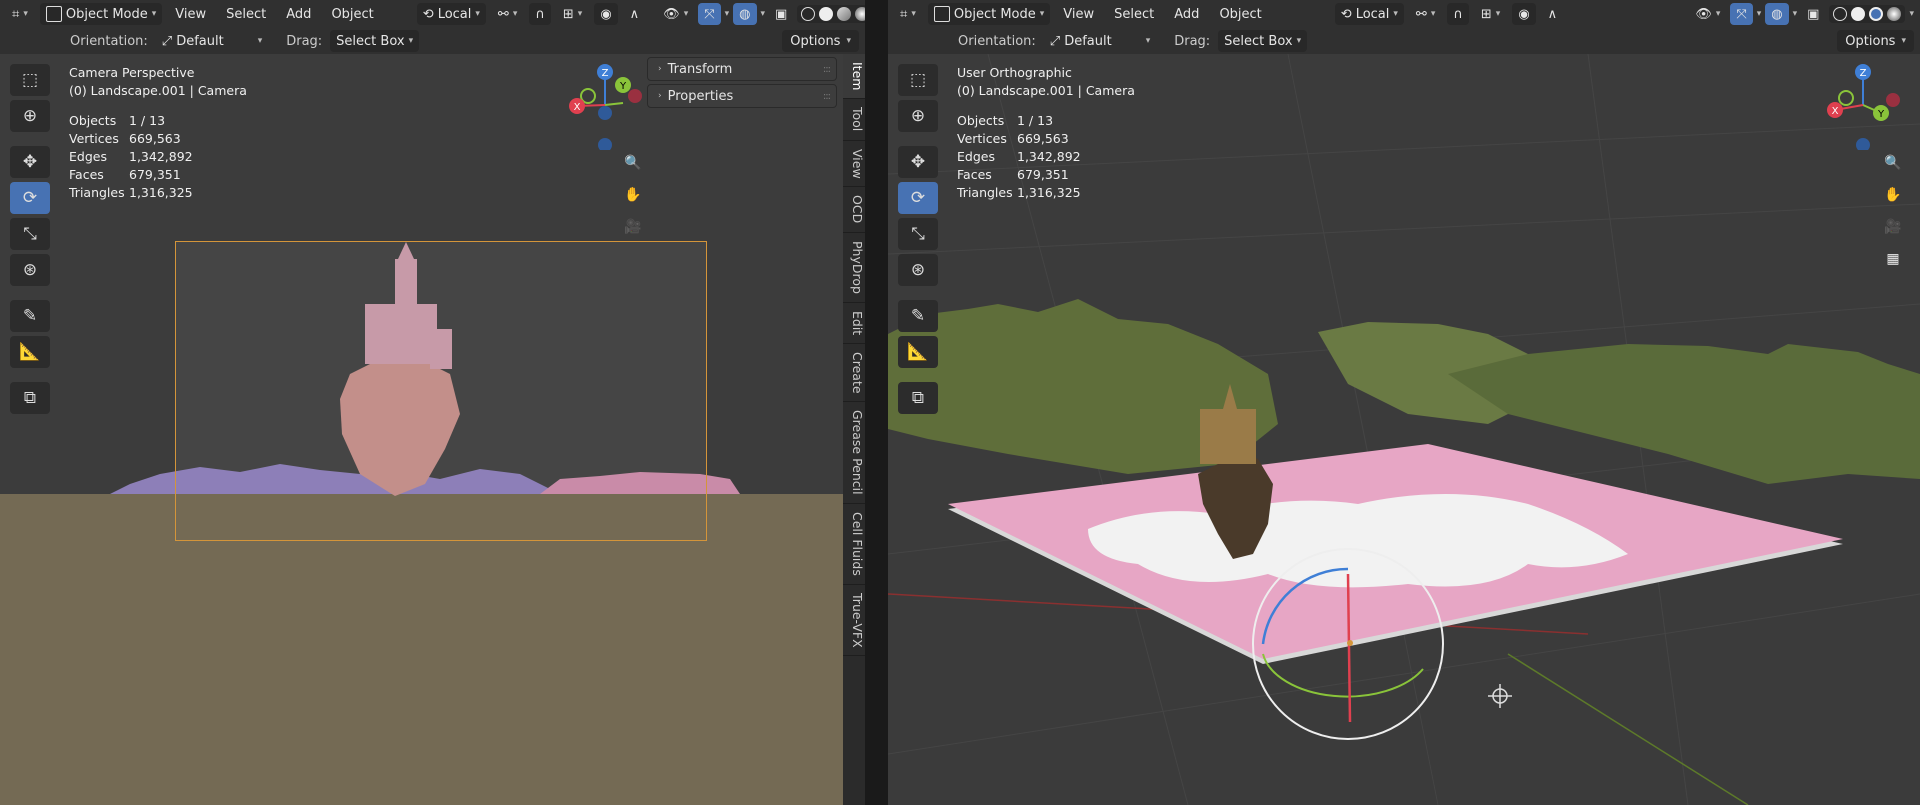 Image resolution: width=1920 pixels, height=805 pixels. What do you see at coordinates (854, 621) in the screenshot?
I see `tab-true-vfx: True-VFX` at bounding box center [854, 621].